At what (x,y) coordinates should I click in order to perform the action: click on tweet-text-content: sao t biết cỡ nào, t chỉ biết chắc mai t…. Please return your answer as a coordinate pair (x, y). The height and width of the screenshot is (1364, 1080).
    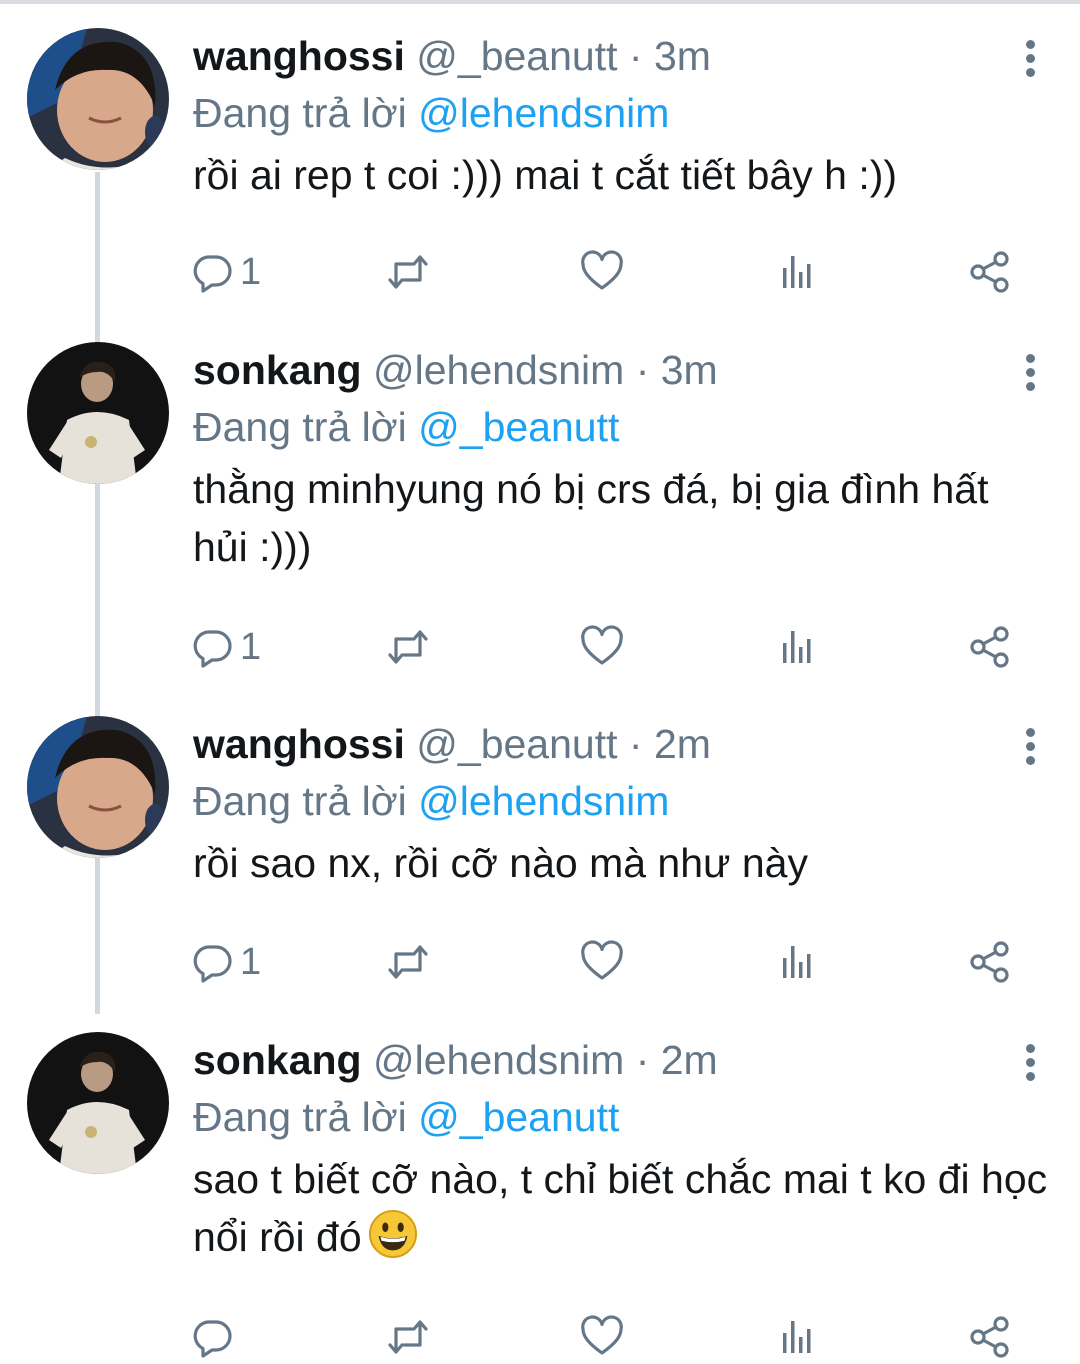
    Looking at the image, I should click on (620, 1208).